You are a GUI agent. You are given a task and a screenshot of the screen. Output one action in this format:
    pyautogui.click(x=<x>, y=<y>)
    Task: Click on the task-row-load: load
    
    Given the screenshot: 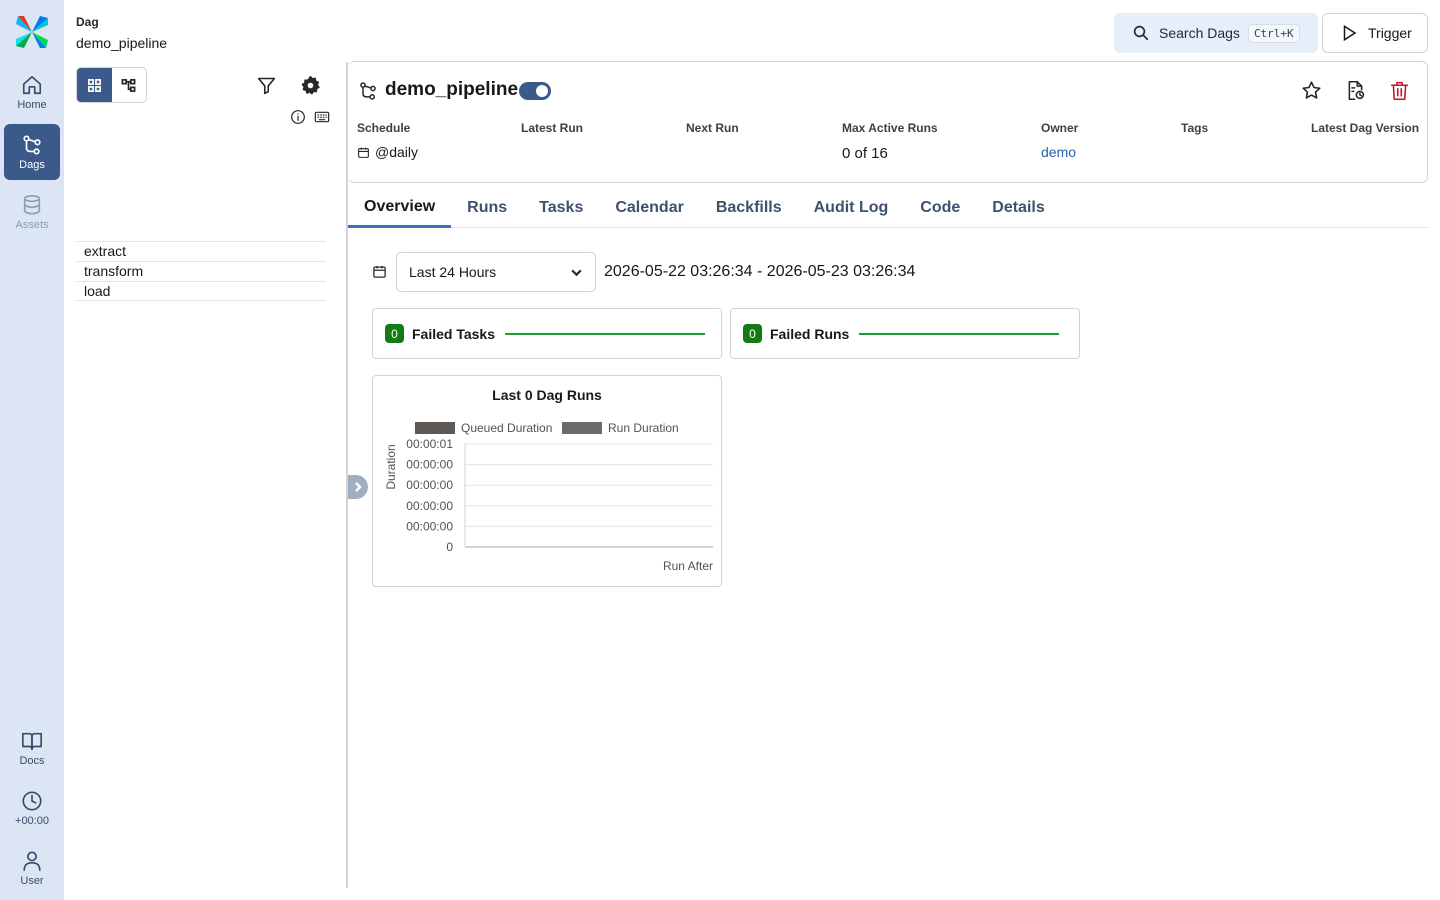 What is the action you would take?
    pyautogui.click(x=201, y=291)
    